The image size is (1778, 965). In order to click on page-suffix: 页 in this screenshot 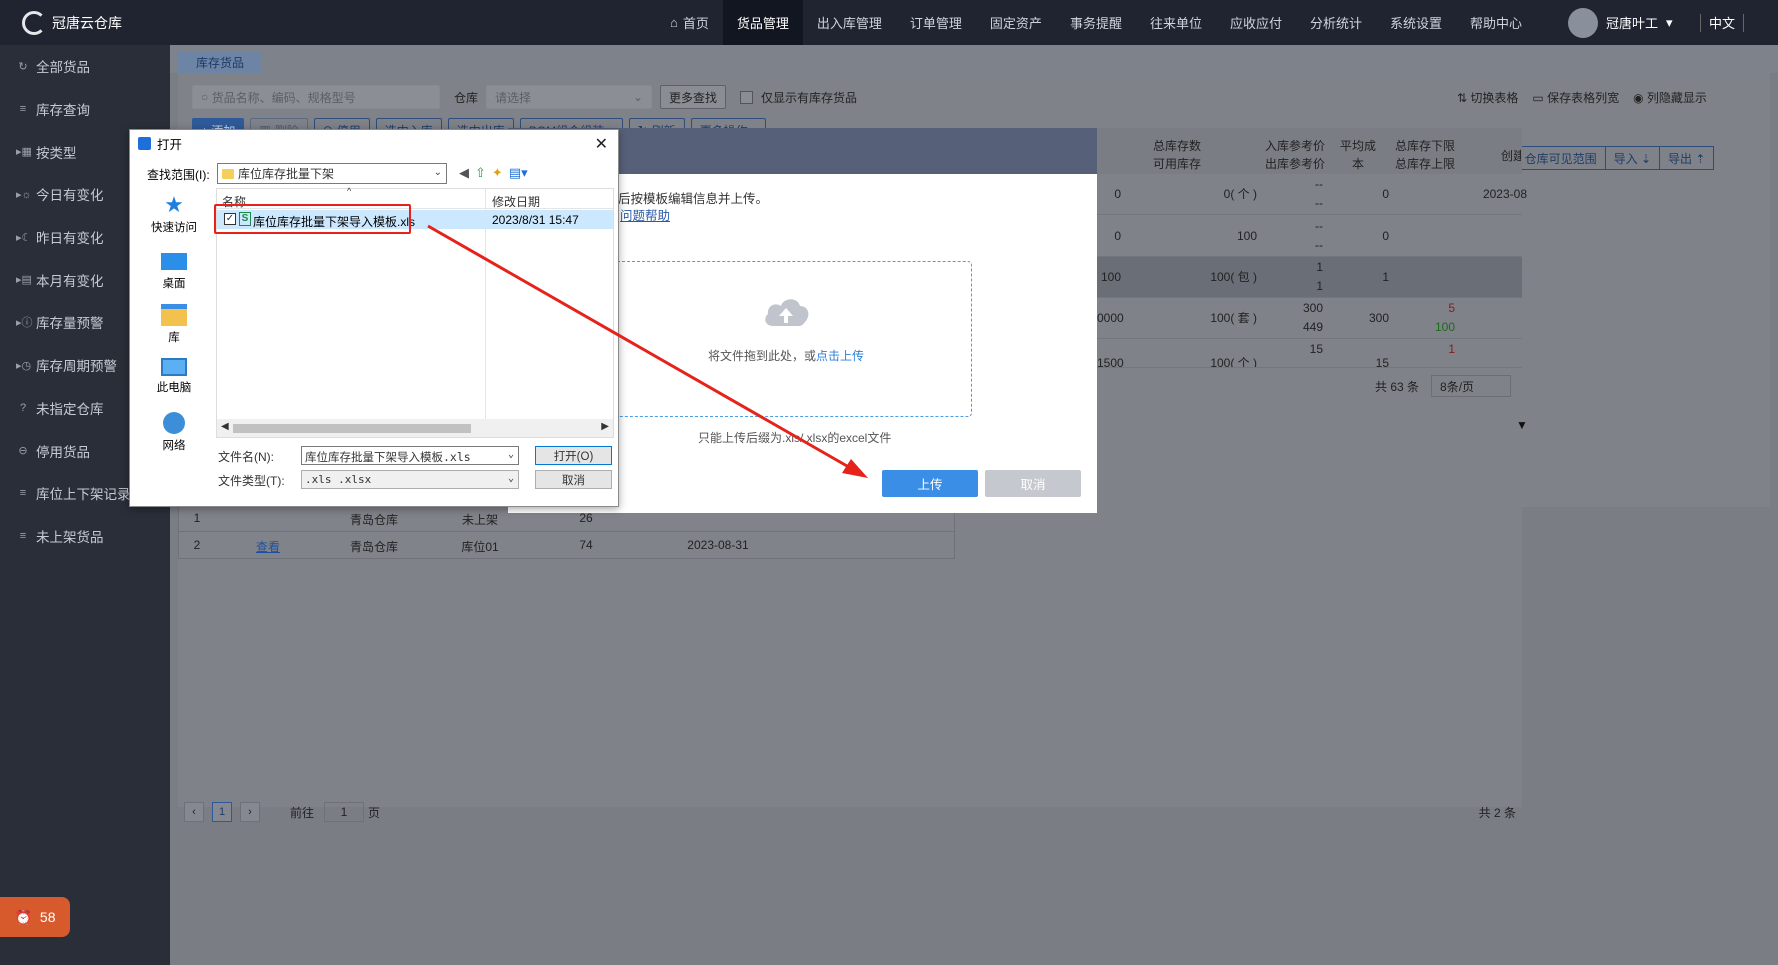, I will do `click(374, 812)`.